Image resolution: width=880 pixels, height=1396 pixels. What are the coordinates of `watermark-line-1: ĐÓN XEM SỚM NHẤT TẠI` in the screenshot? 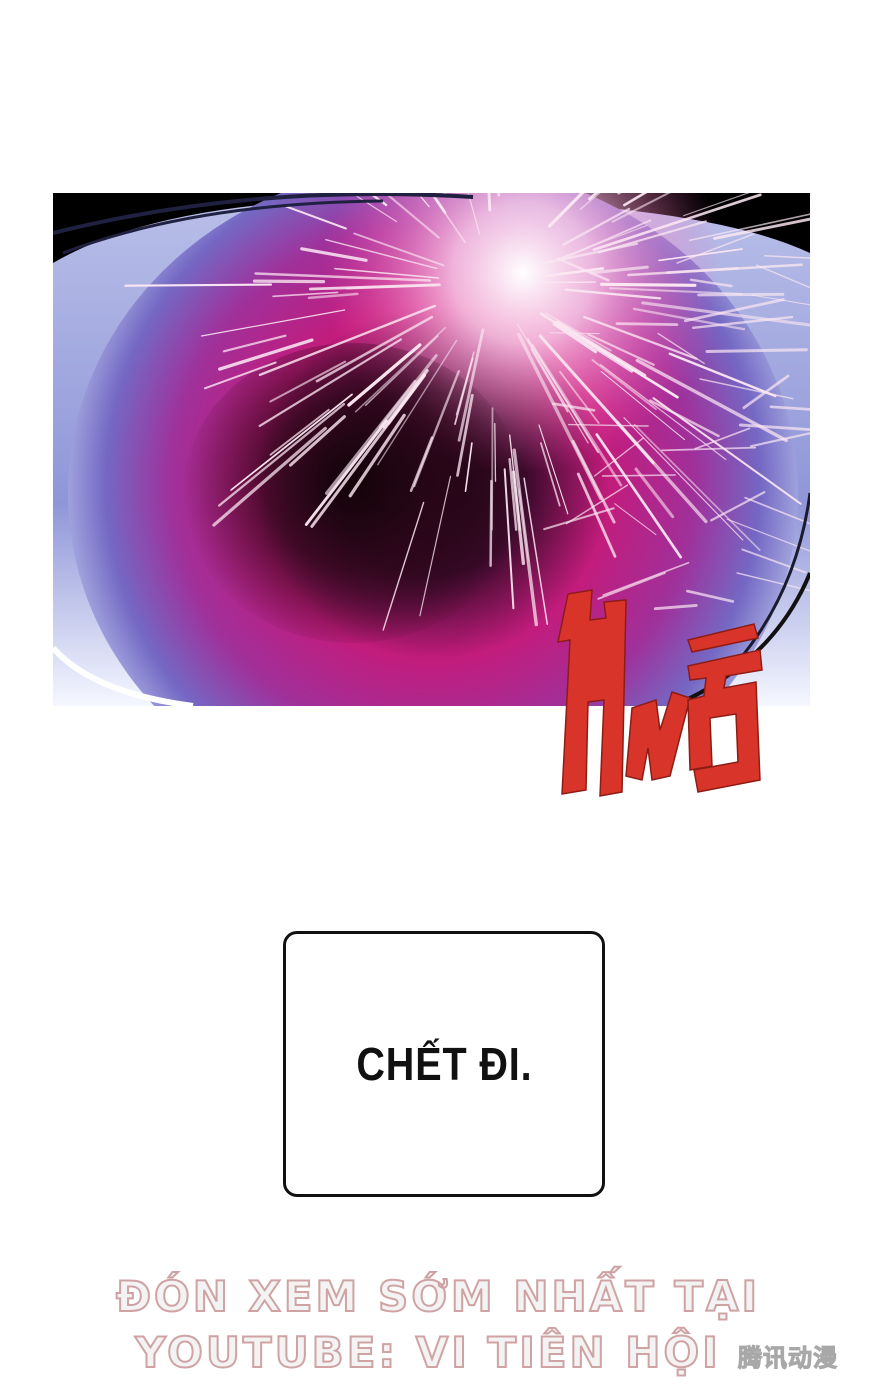 It's located at (438, 1296).